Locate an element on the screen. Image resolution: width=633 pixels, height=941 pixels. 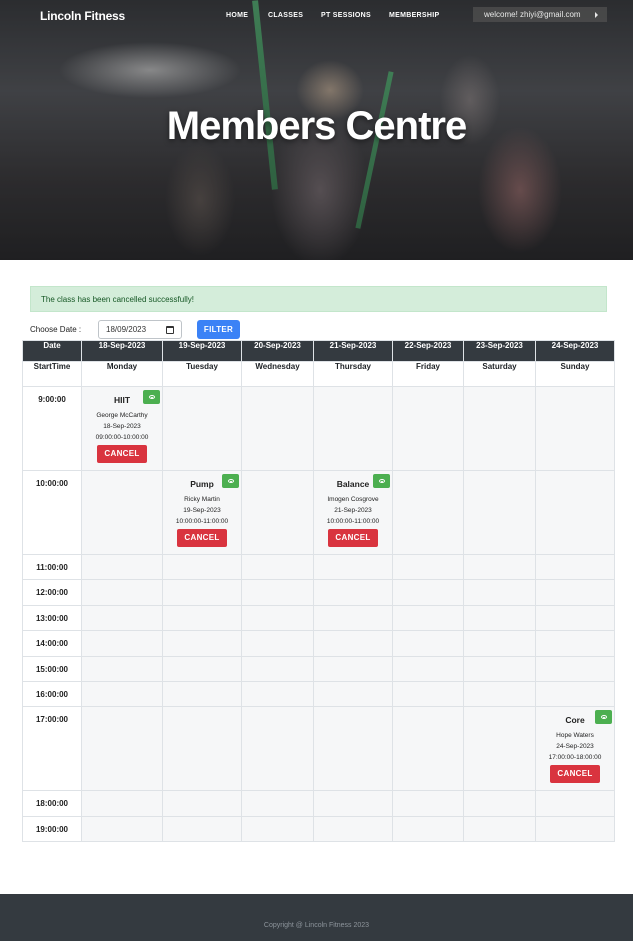
day-header: StartTime is located at coordinates (52, 374).